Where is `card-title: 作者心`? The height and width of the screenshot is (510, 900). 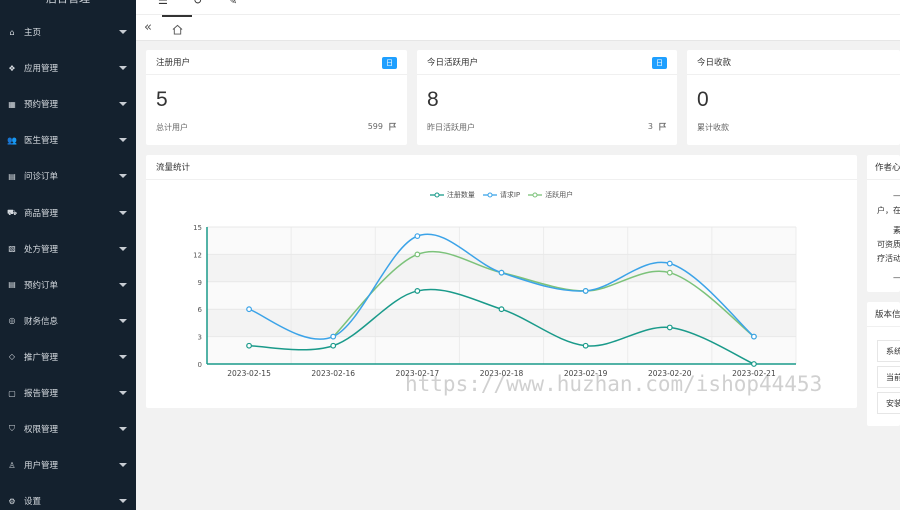 card-title: 作者心 is located at coordinates (887, 168).